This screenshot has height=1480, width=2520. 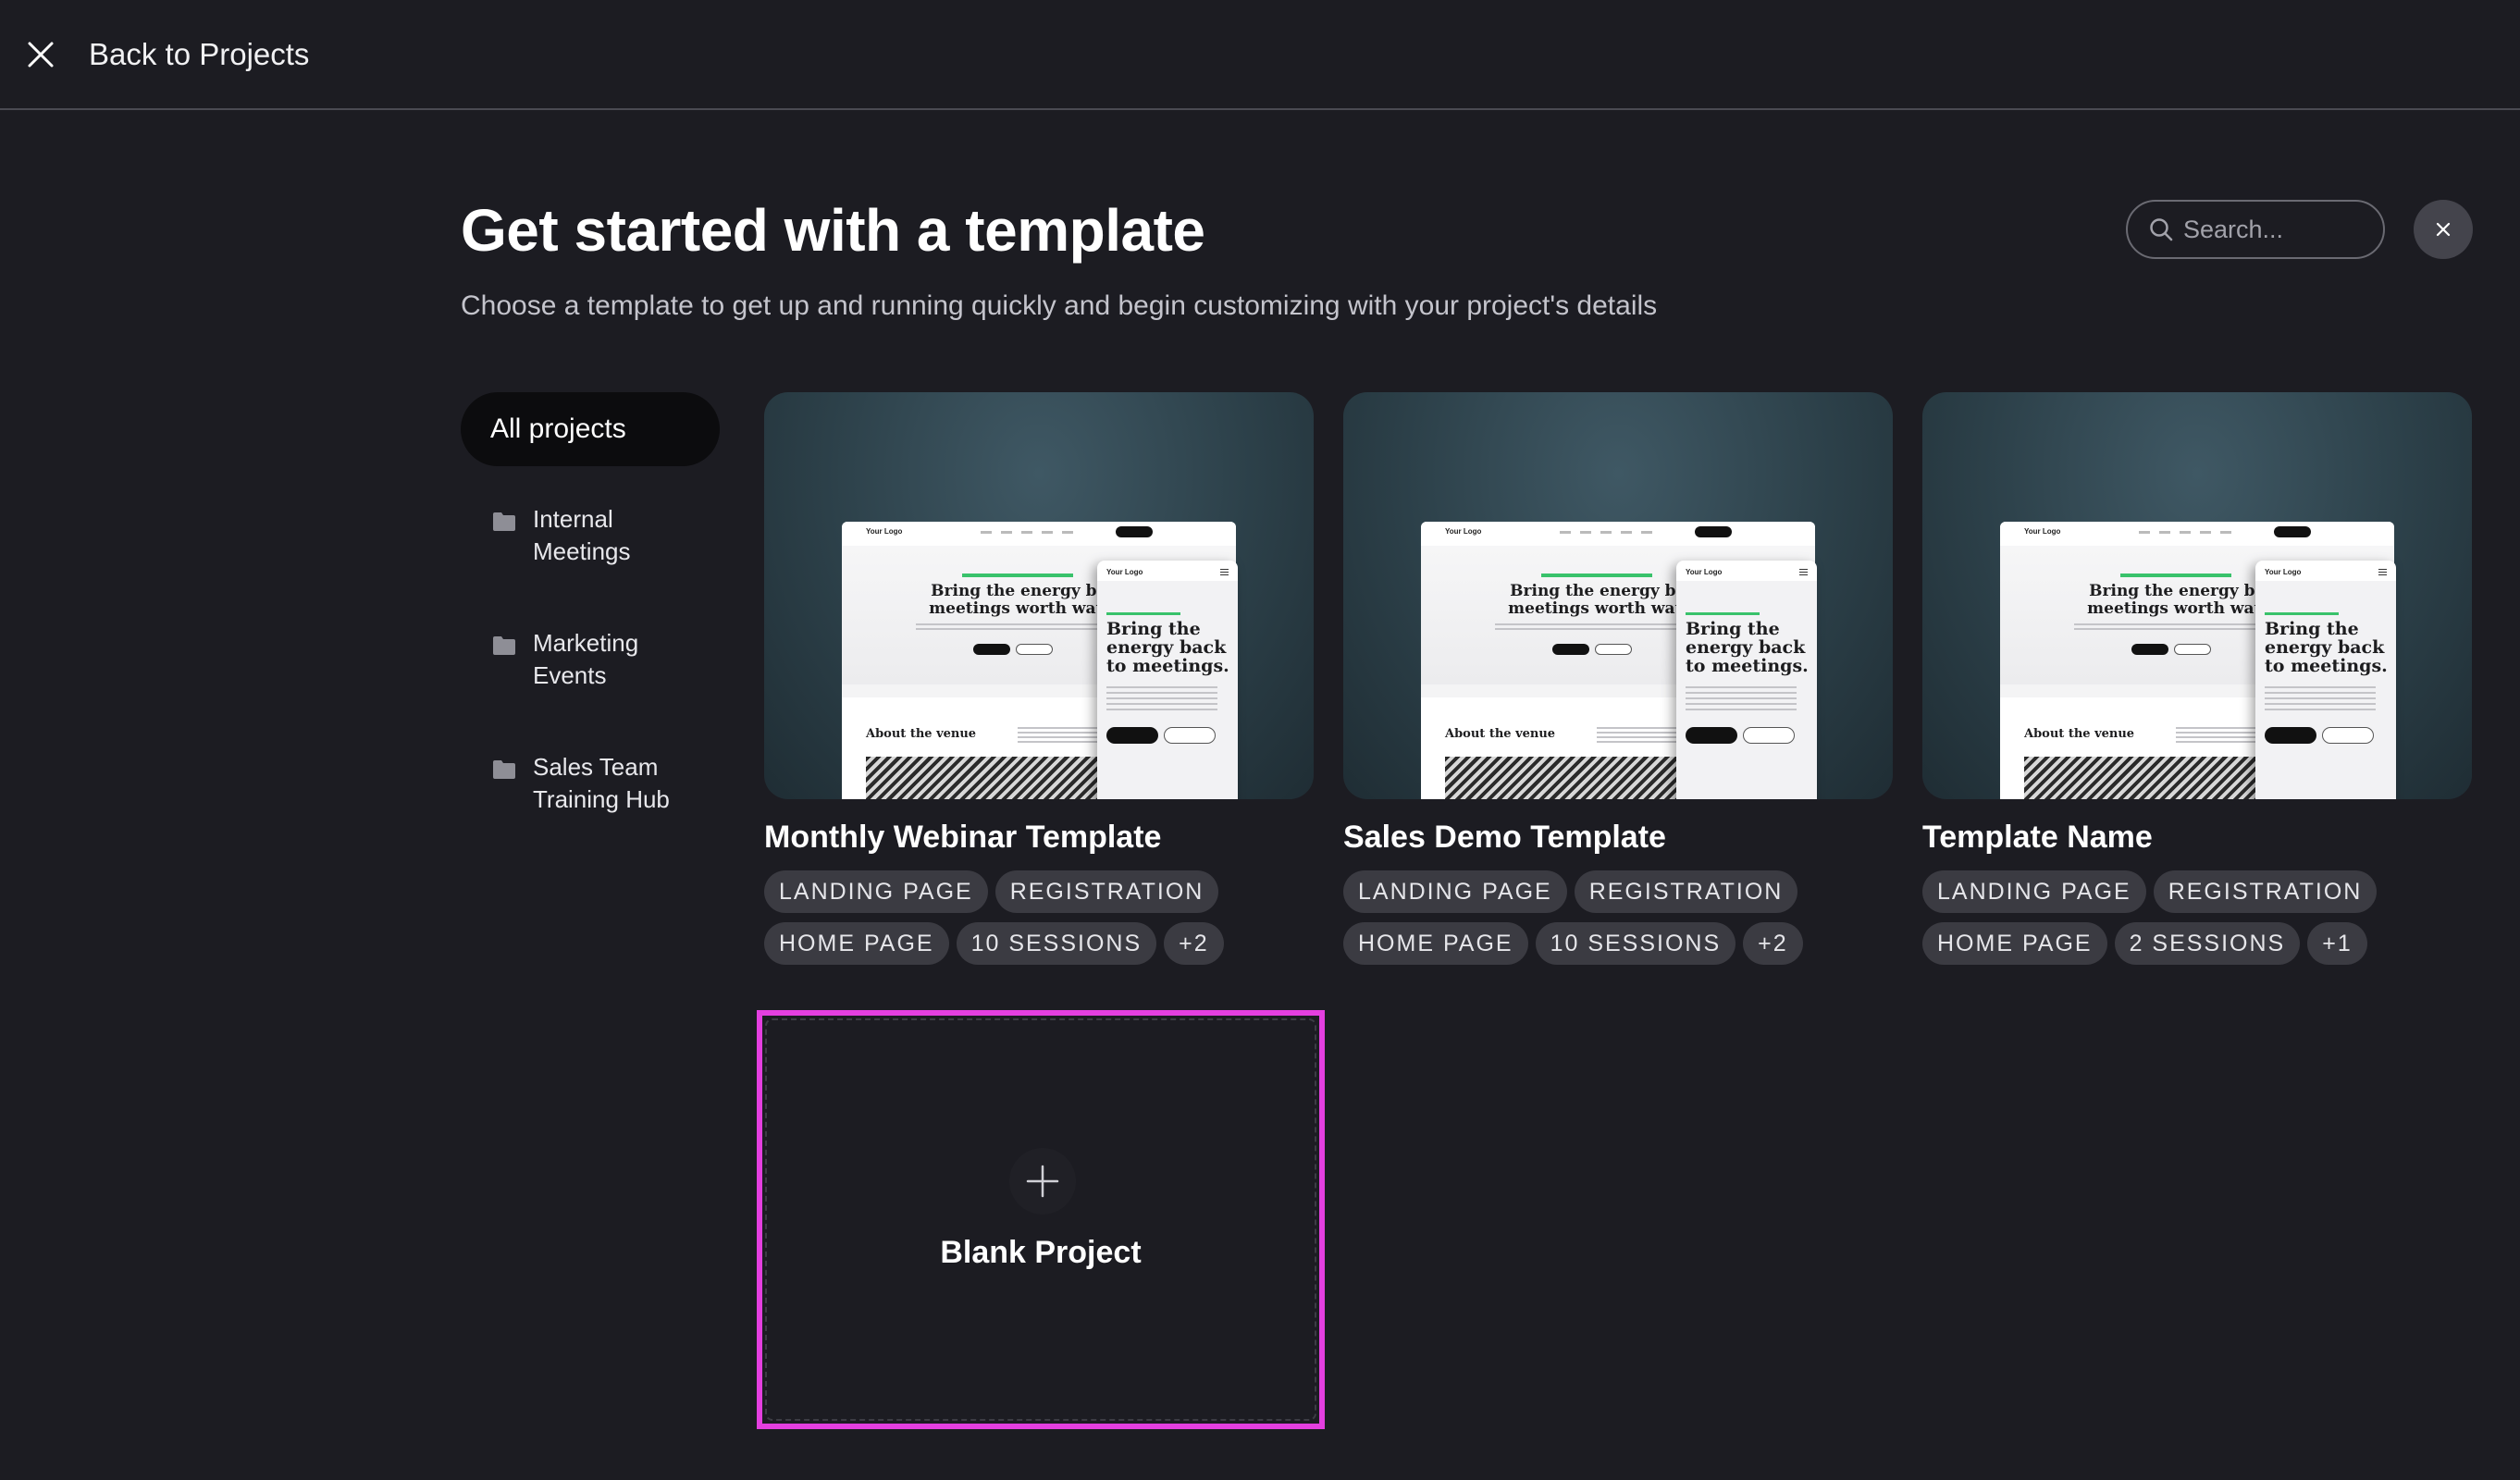 I want to click on blank-project-dropzone: Blank Project, so click(x=1040, y=1220).